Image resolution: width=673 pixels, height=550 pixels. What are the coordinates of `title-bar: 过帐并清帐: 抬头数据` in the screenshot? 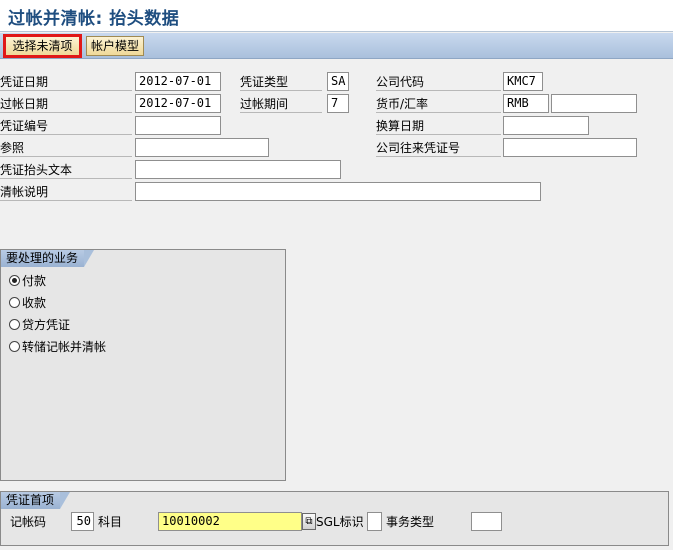 It's located at (336, 16).